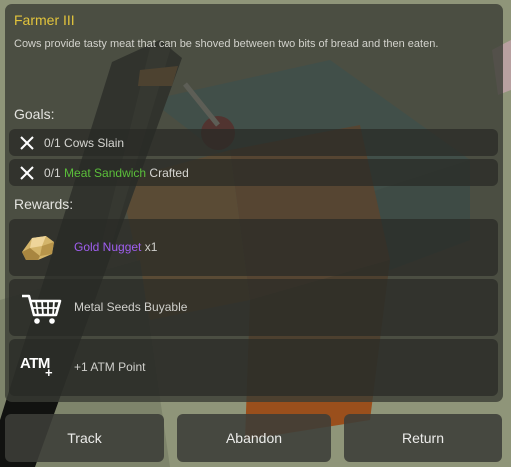 Image resolution: width=511 pixels, height=467 pixels. I want to click on rewards-label: Rewards:, so click(44, 204).